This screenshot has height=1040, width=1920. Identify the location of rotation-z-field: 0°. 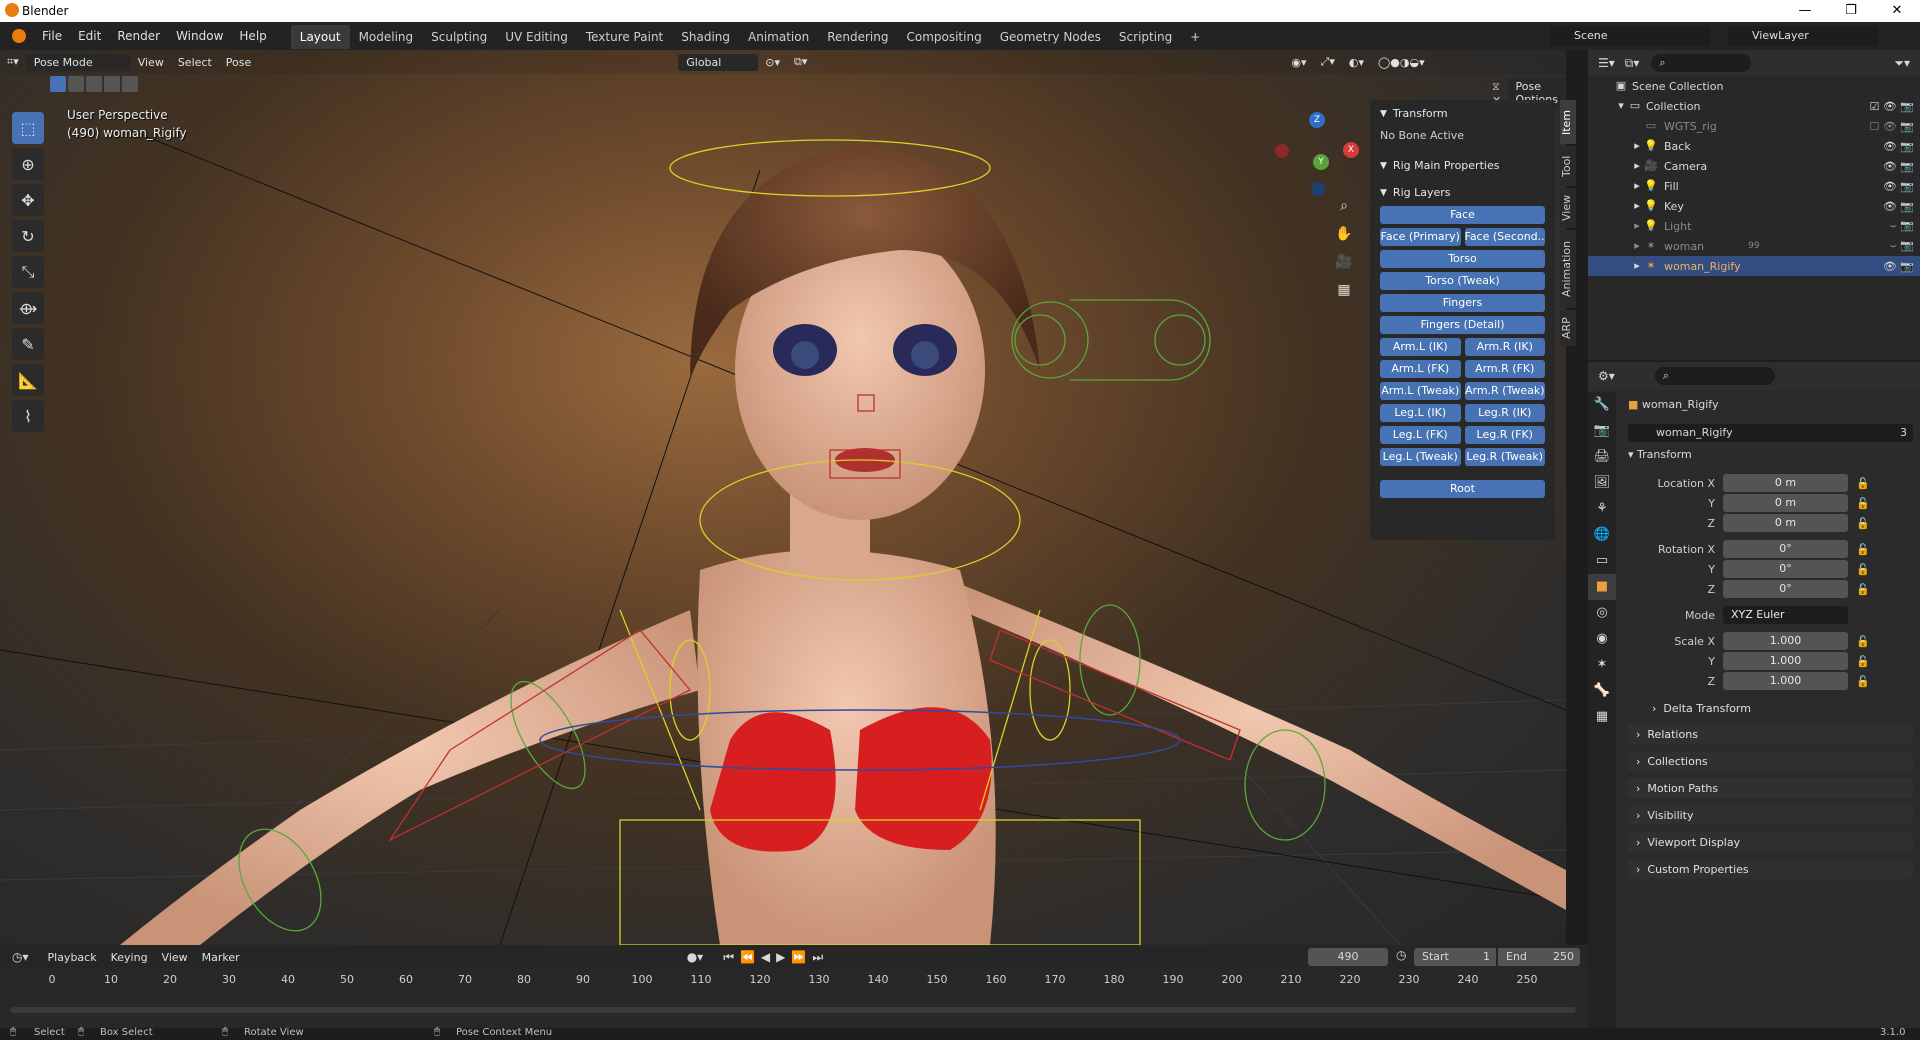
(1785, 589).